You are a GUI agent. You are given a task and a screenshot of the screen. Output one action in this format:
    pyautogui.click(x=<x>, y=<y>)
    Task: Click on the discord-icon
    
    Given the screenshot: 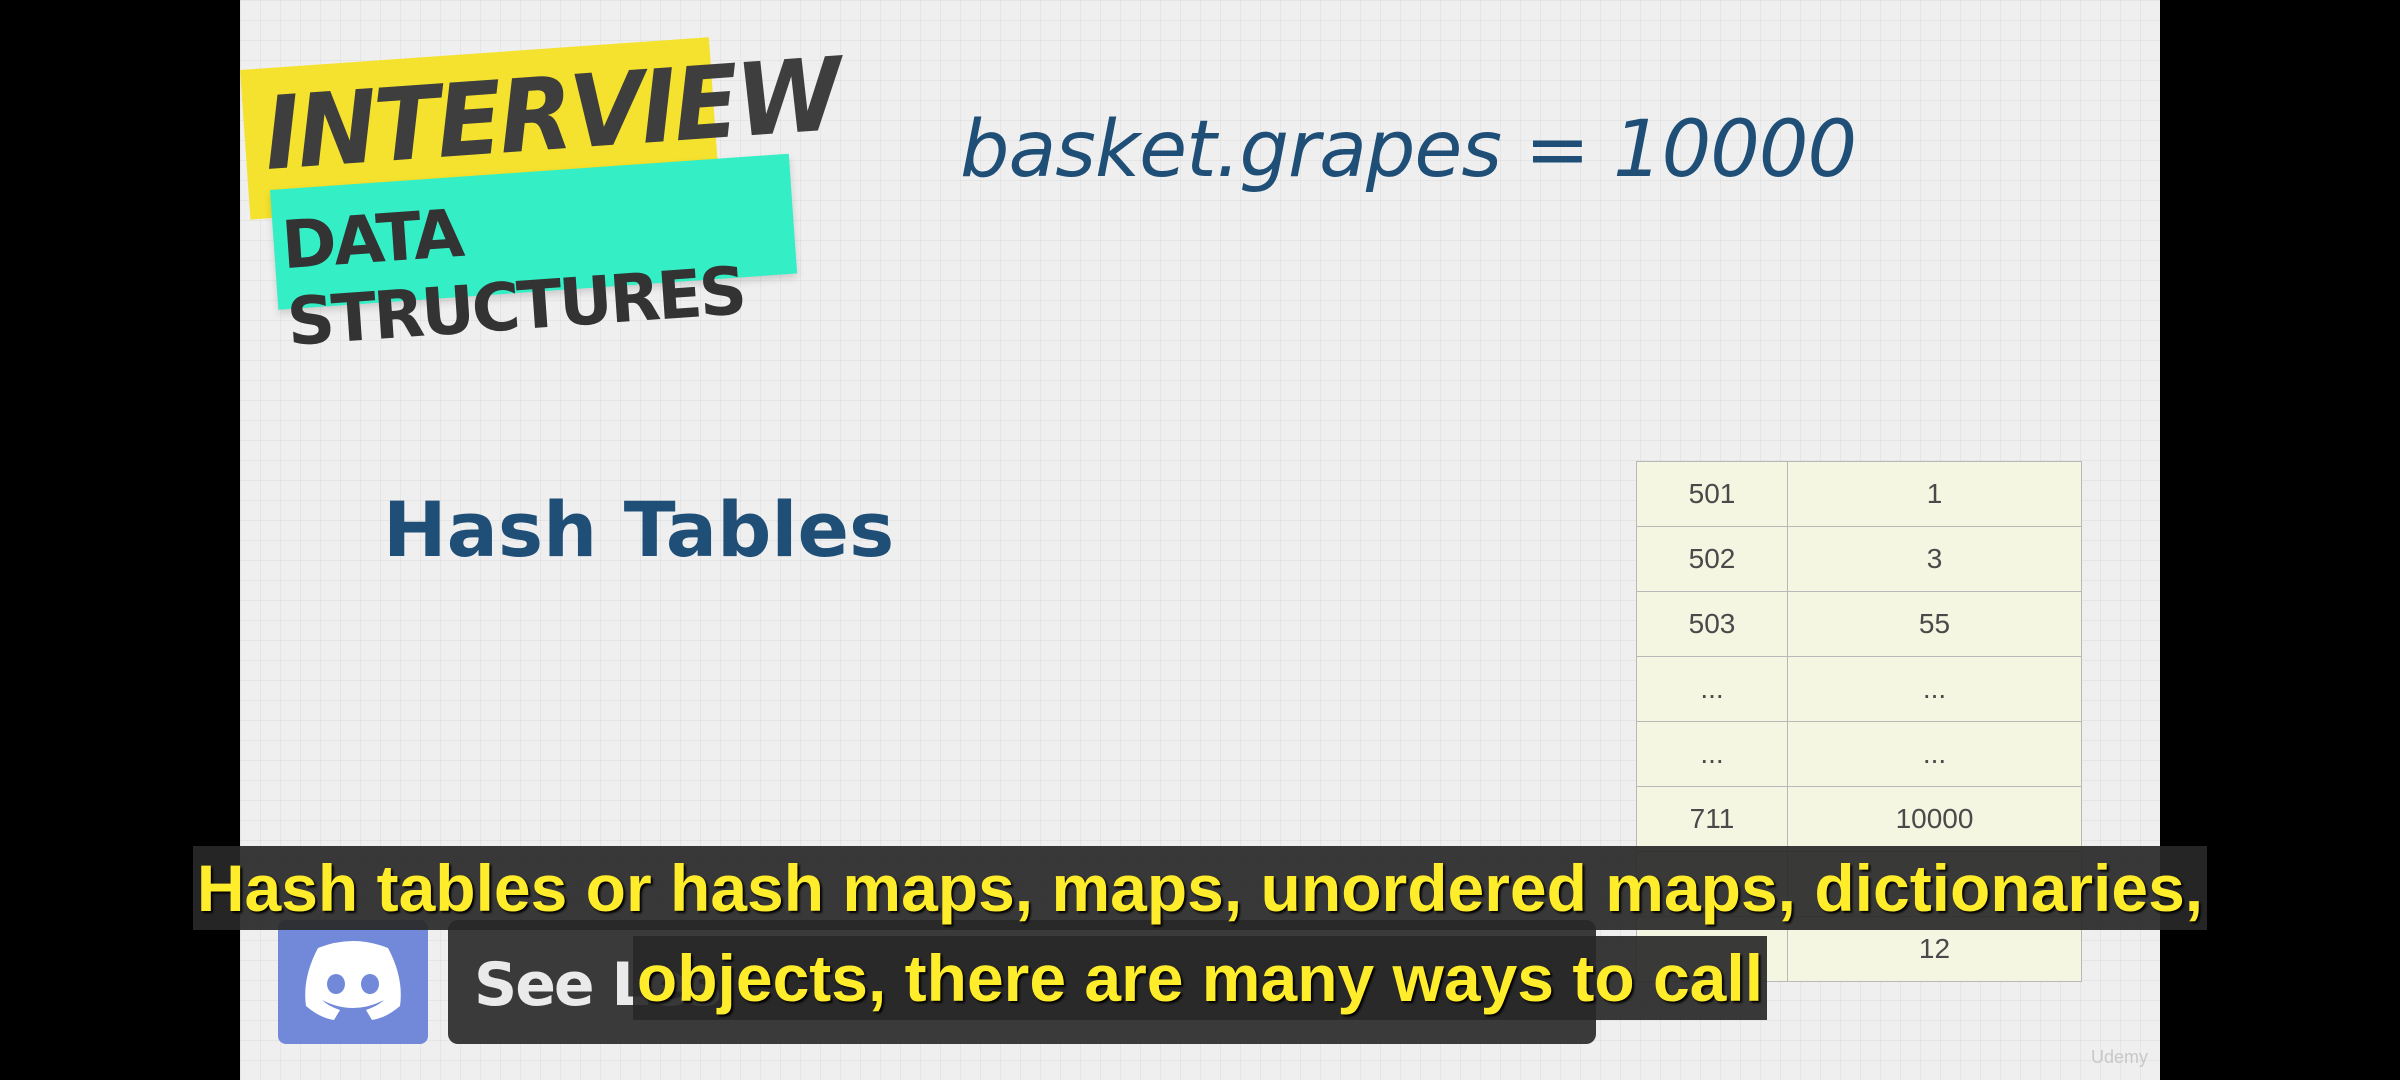 What is the action you would take?
    pyautogui.click(x=353, y=982)
    